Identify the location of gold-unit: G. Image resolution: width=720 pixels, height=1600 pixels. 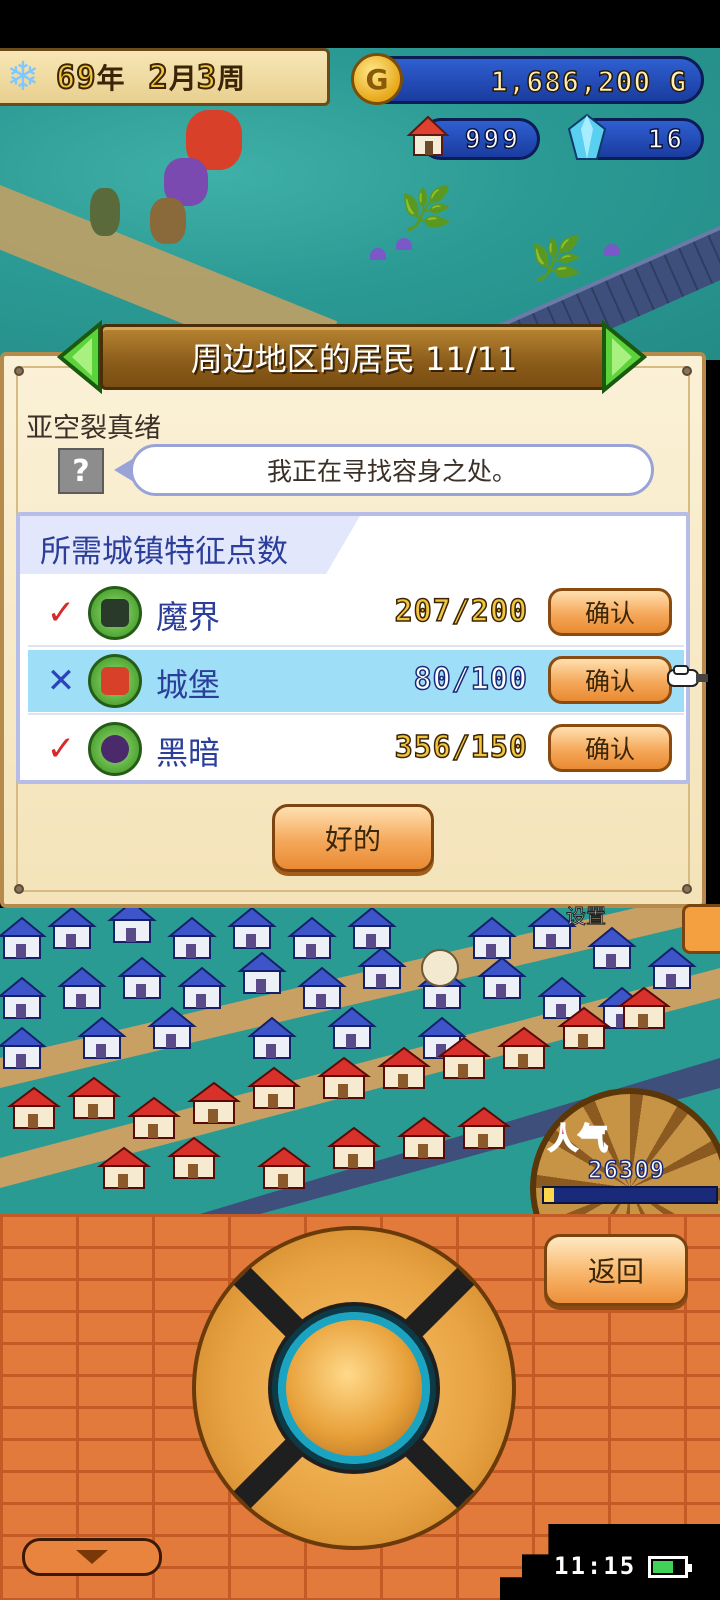
(677, 81).